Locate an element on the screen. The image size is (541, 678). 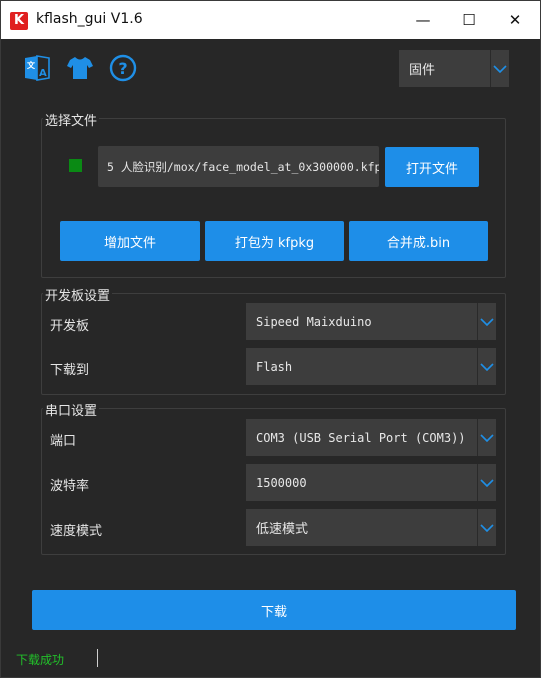
board-select: Sipeed Maixduino is located at coordinates (371, 321).